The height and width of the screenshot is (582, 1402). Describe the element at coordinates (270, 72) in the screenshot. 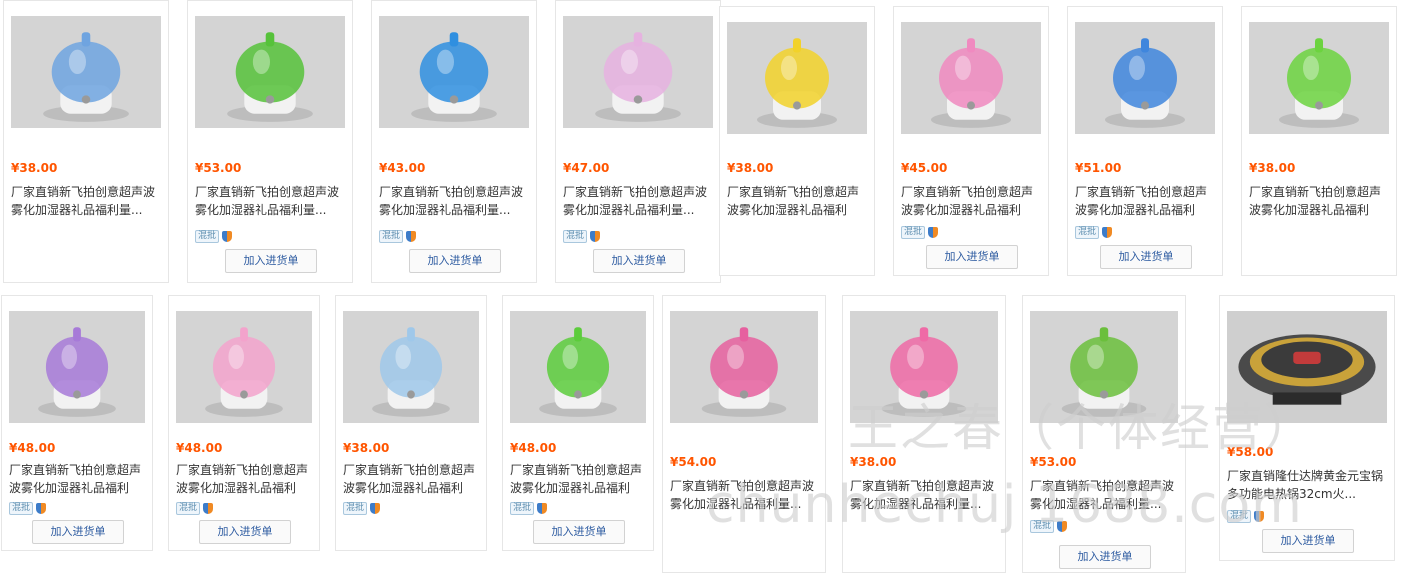

I see `green-vase-humidifier-image` at that location.